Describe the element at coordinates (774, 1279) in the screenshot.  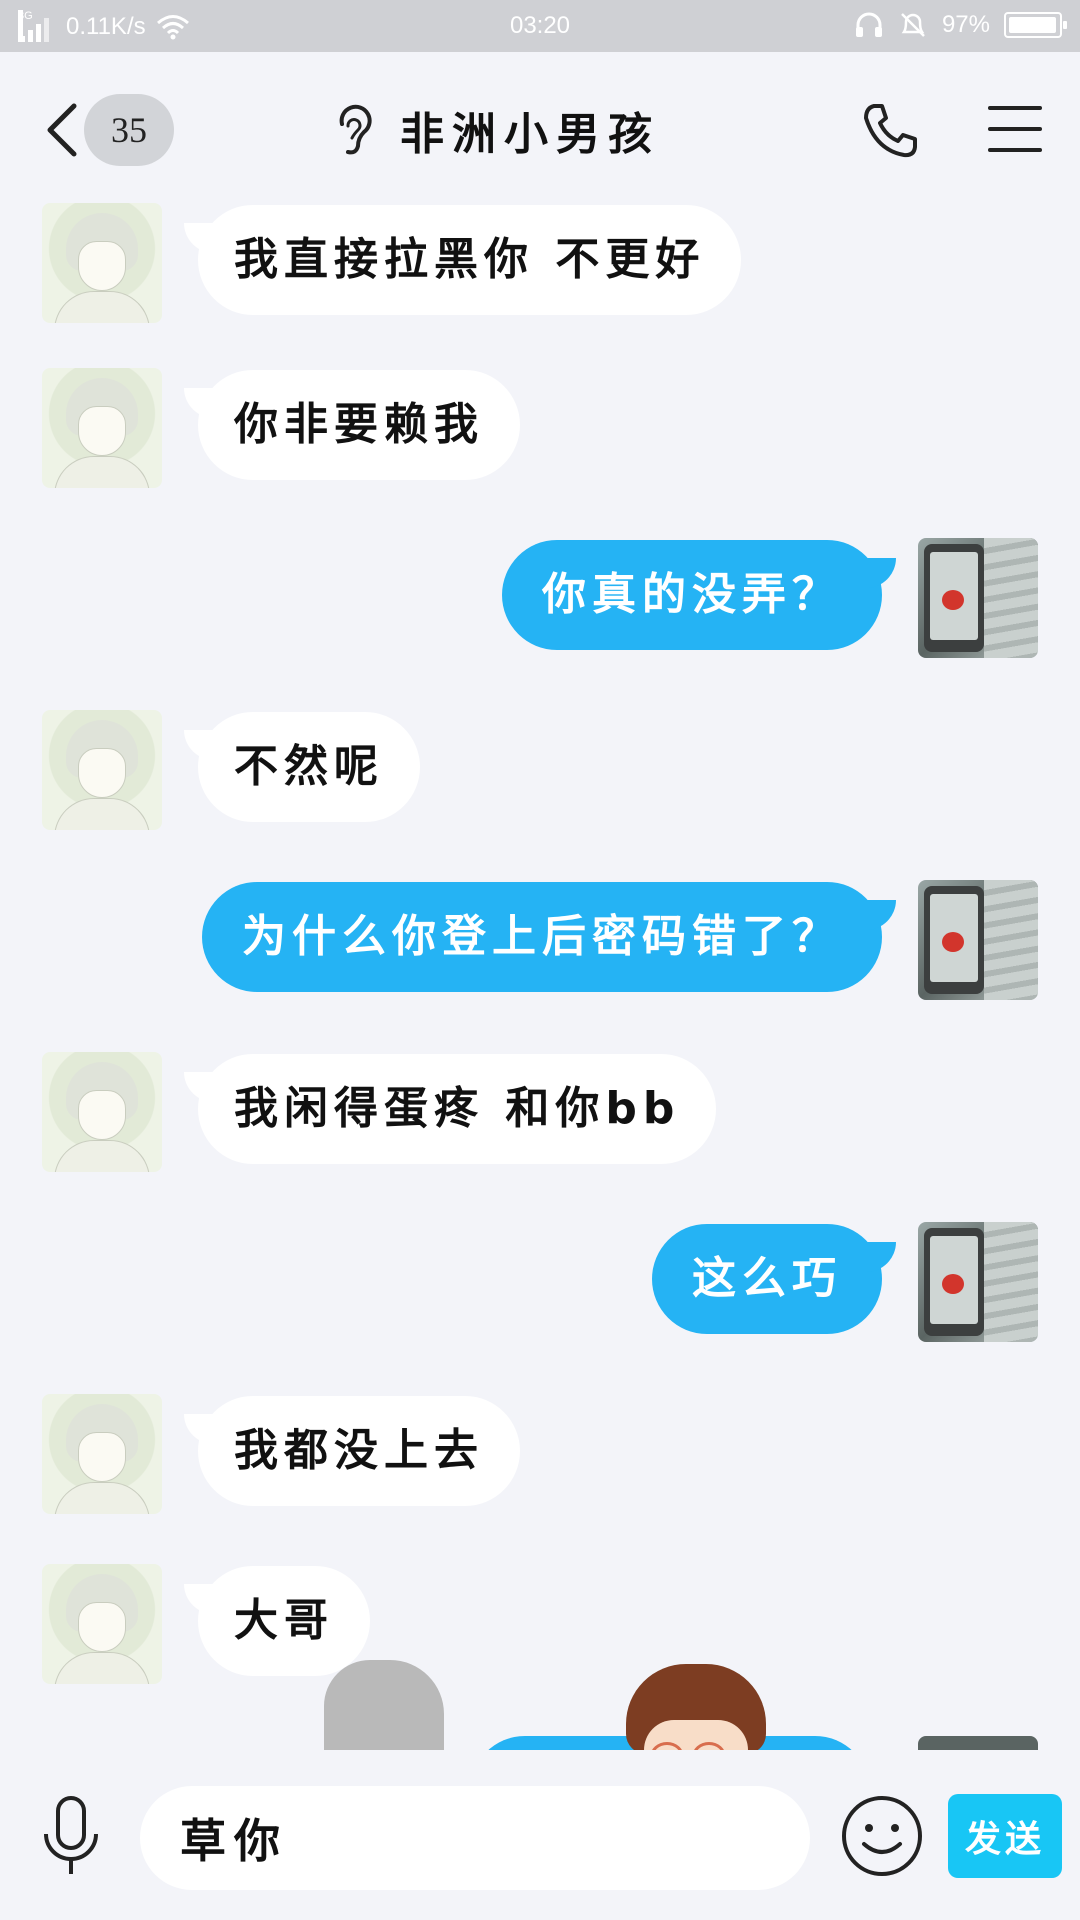
I see `message-bubble-sent: 这么巧` at that location.